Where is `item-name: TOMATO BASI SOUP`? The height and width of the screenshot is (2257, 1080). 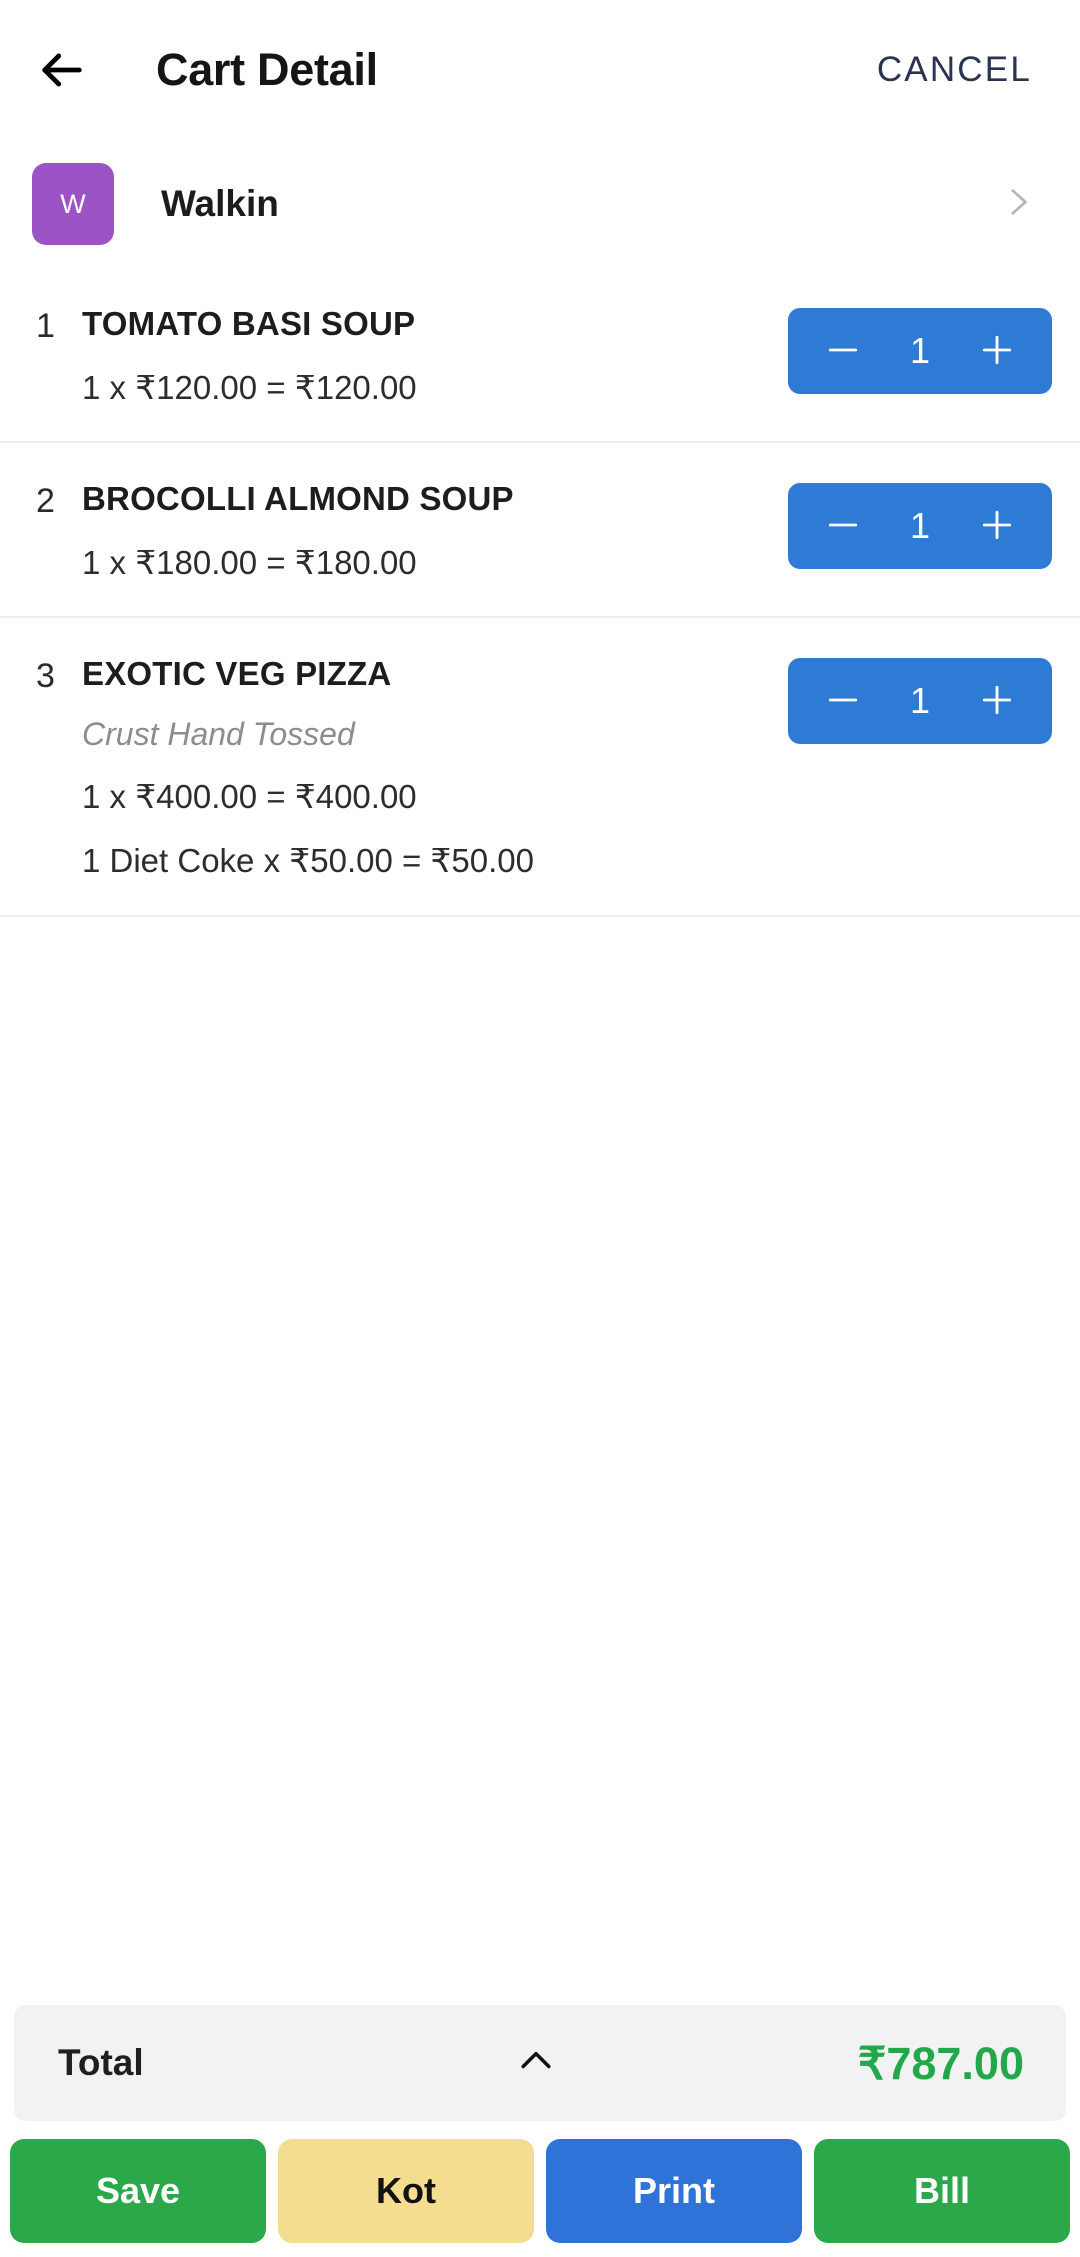
item-name: TOMATO BASI SOUP is located at coordinates (249, 323).